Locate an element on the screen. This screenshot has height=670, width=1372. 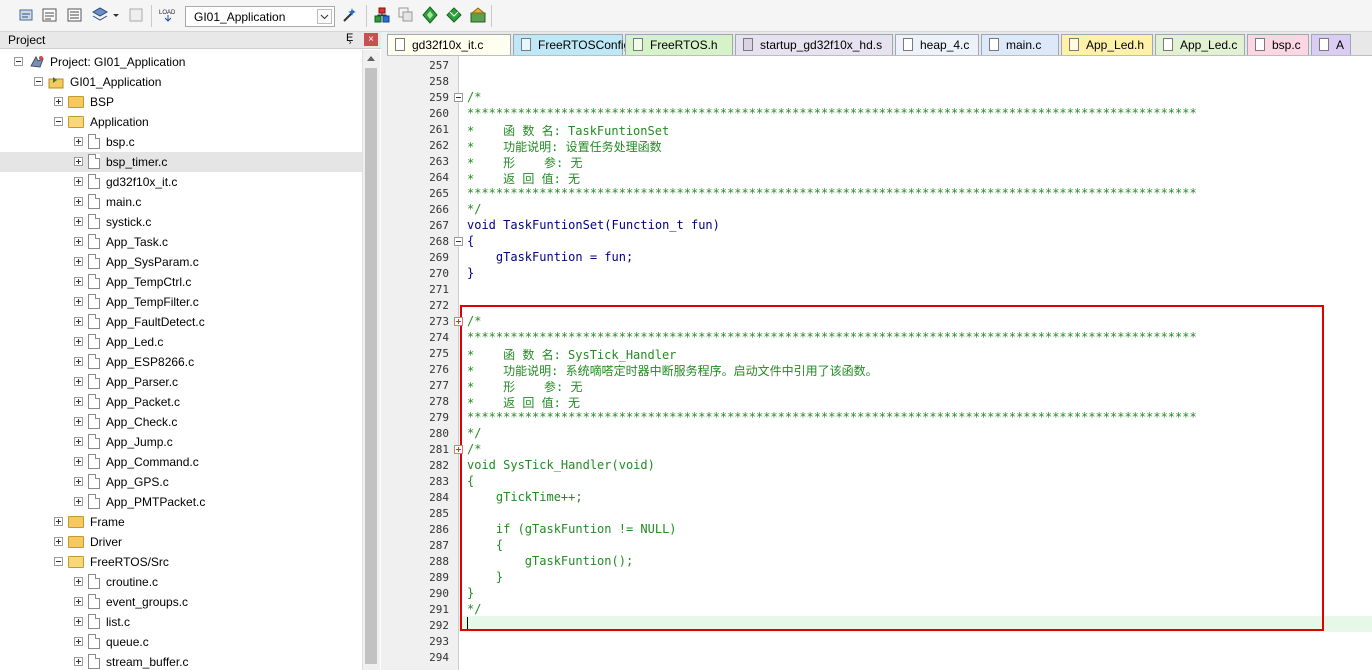
tree-file-item: App_Check.c is located at coordinates (181, 422).